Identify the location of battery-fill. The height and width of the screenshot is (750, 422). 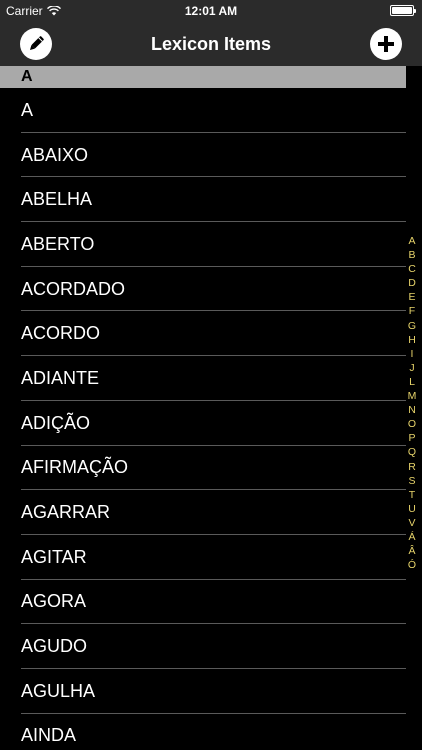
(402, 10).